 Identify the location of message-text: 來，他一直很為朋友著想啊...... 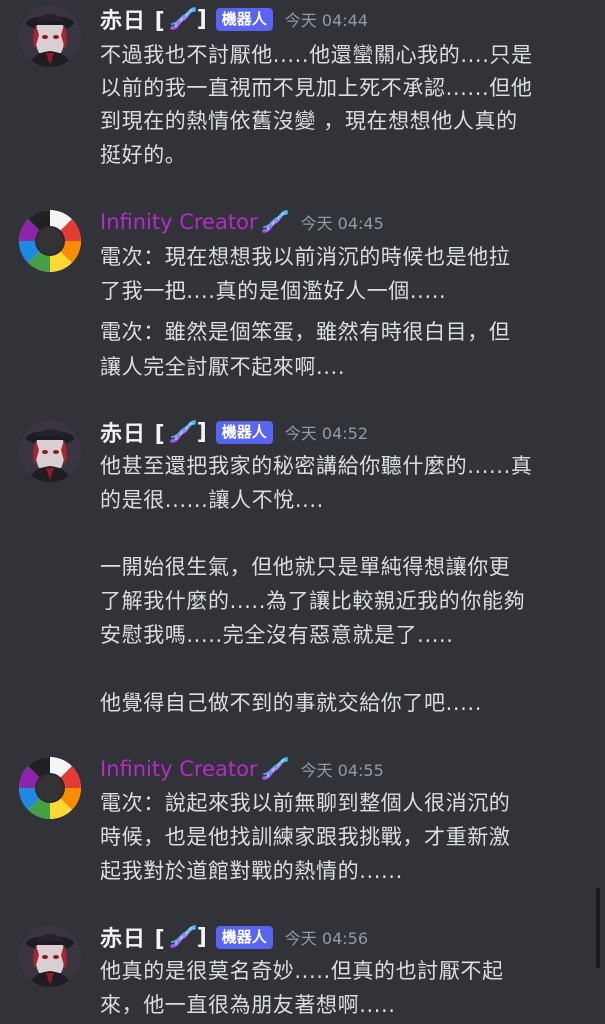
(248, 1005).